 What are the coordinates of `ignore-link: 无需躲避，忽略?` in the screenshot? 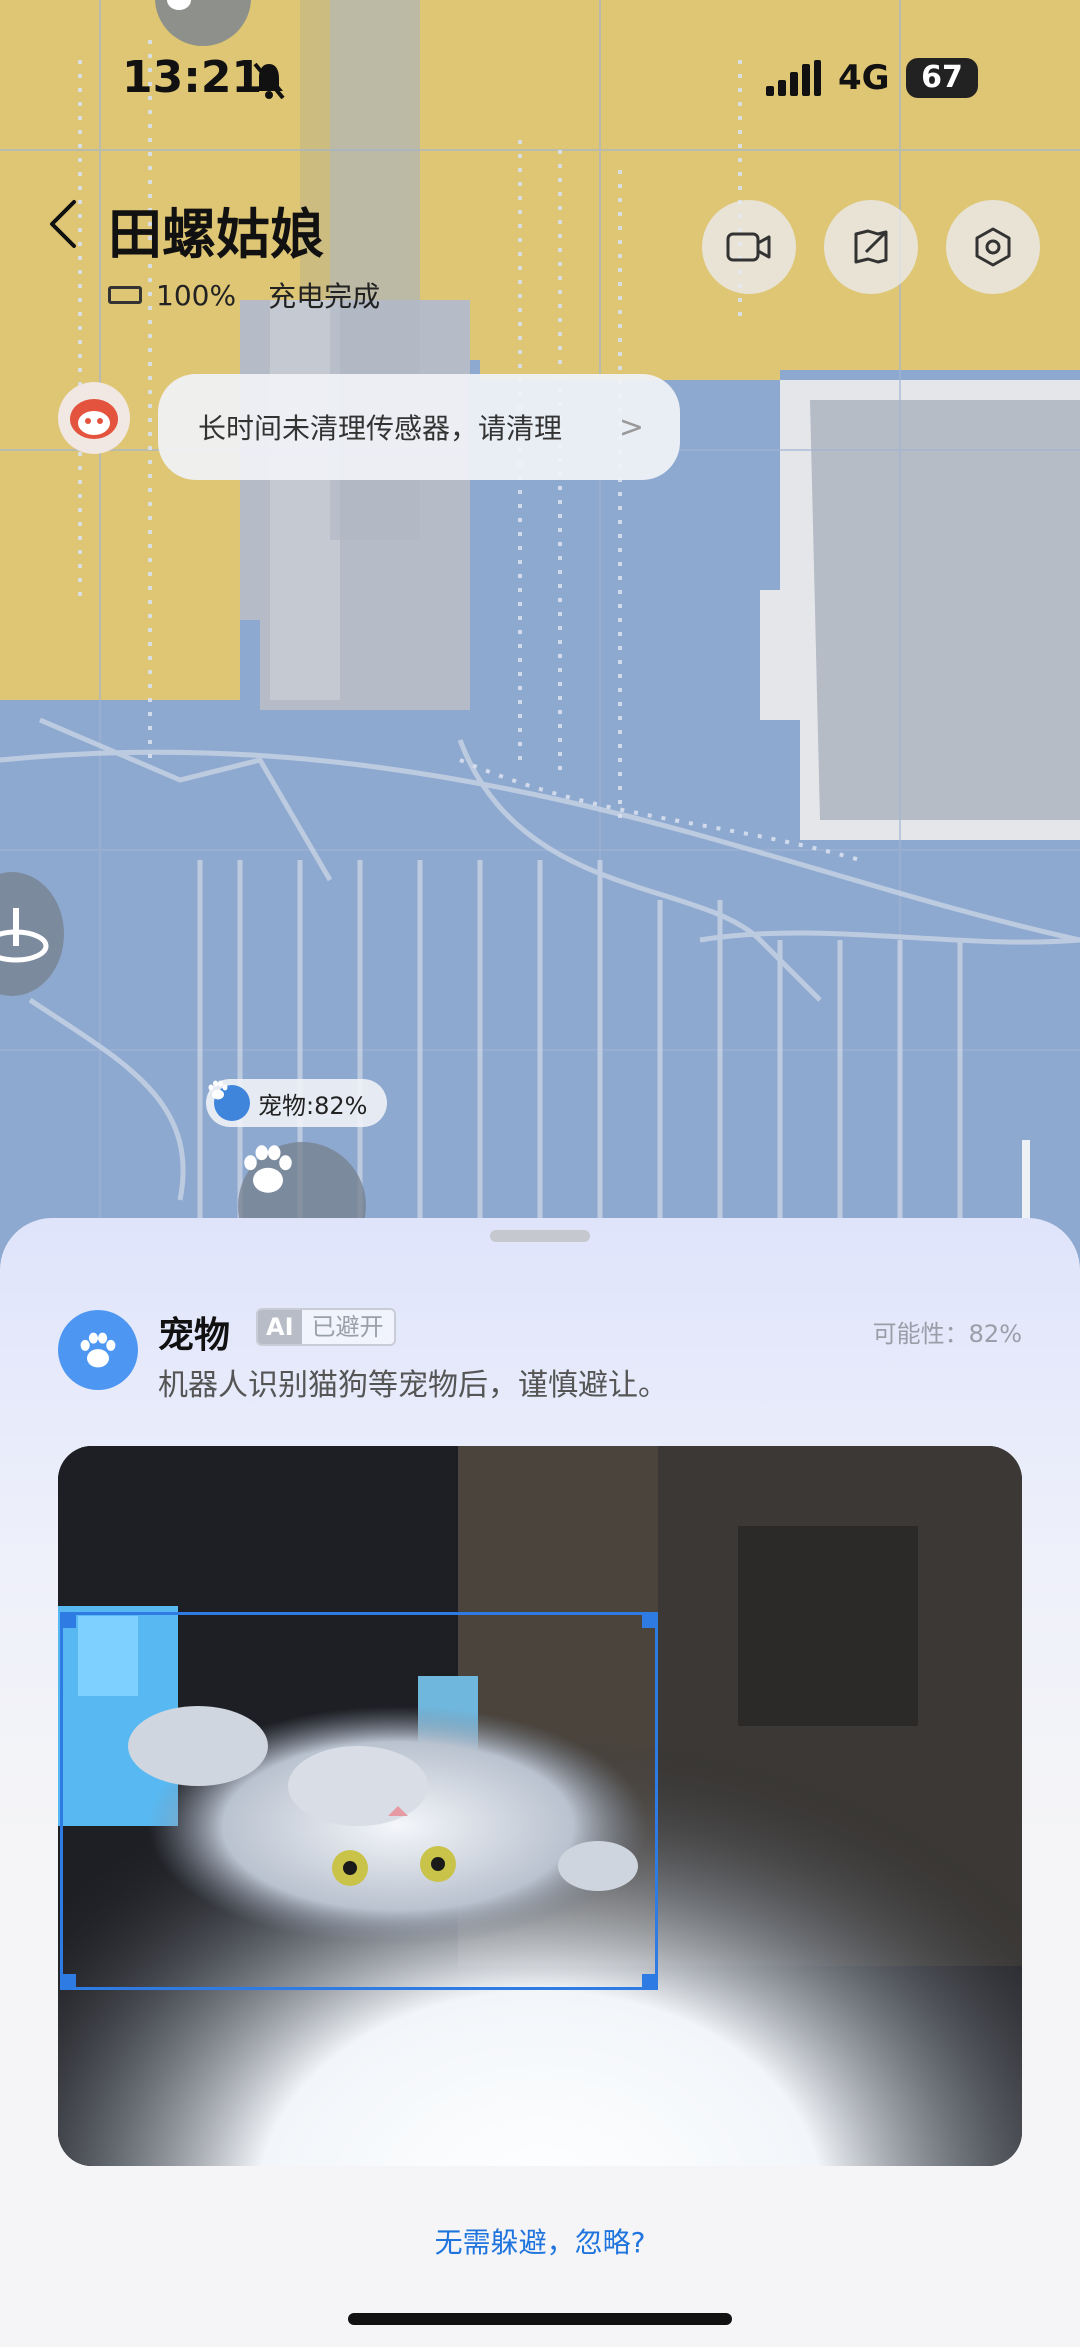 It's located at (540, 2241).